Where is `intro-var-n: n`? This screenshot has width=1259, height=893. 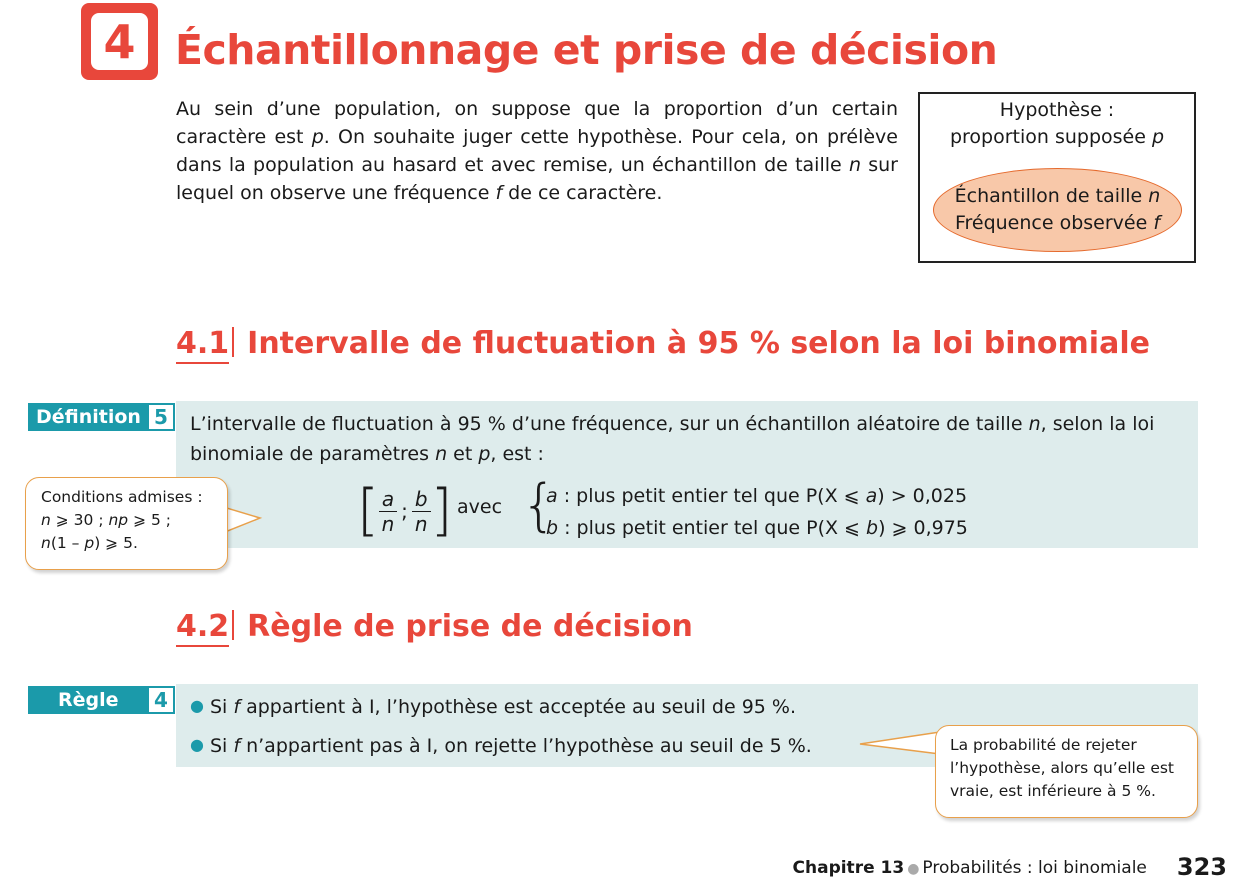
intro-var-n: n is located at coordinates (854, 165).